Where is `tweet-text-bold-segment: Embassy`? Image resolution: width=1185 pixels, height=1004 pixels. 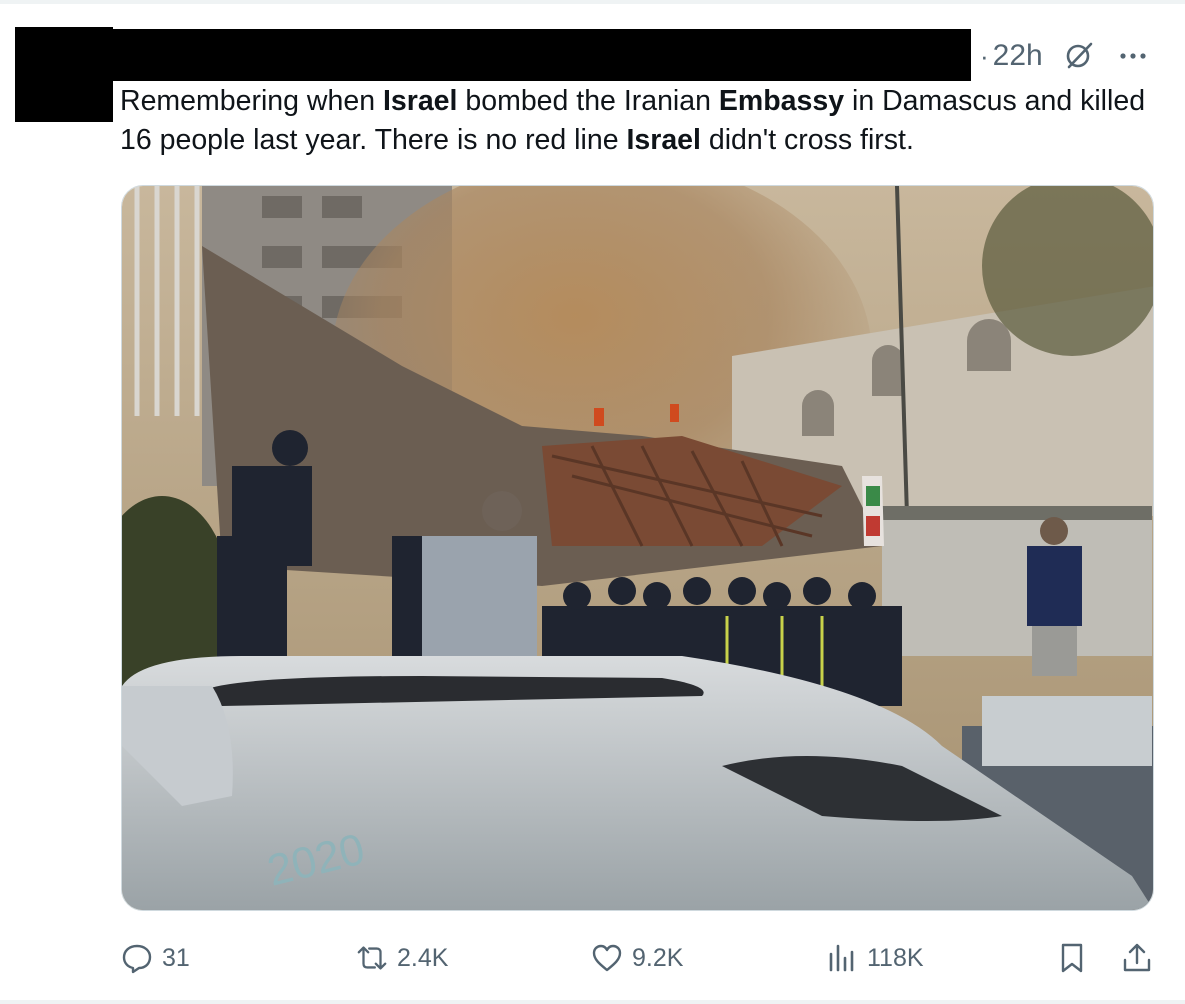
tweet-text-bold-segment: Embassy is located at coordinates (781, 101).